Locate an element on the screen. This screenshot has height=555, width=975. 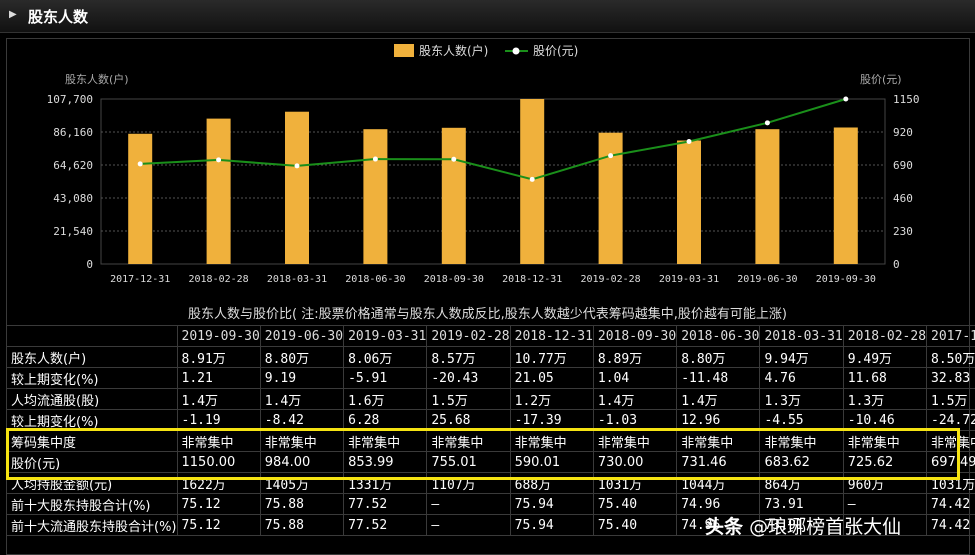
table-cell: 8.50万 is located at coordinates (950, 357).